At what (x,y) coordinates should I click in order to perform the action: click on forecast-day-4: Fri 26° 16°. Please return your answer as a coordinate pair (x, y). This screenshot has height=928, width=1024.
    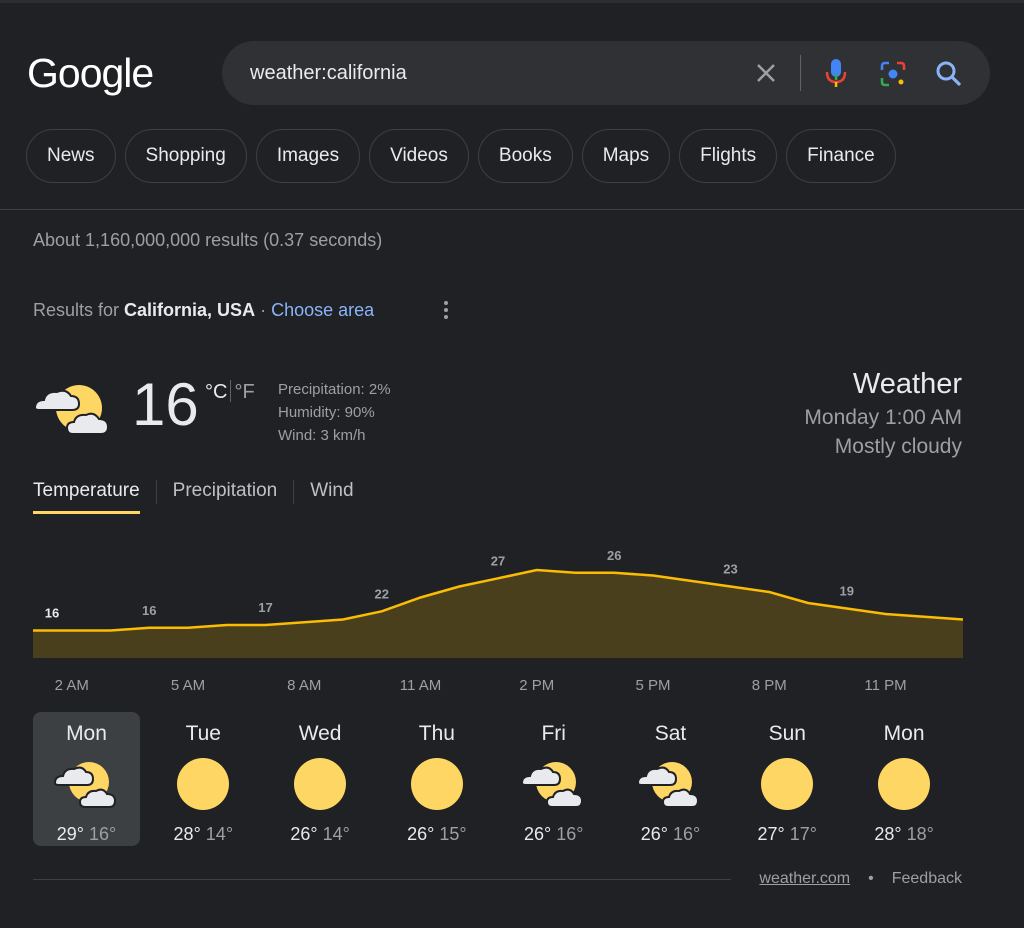
    Looking at the image, I should click on (553, 779).